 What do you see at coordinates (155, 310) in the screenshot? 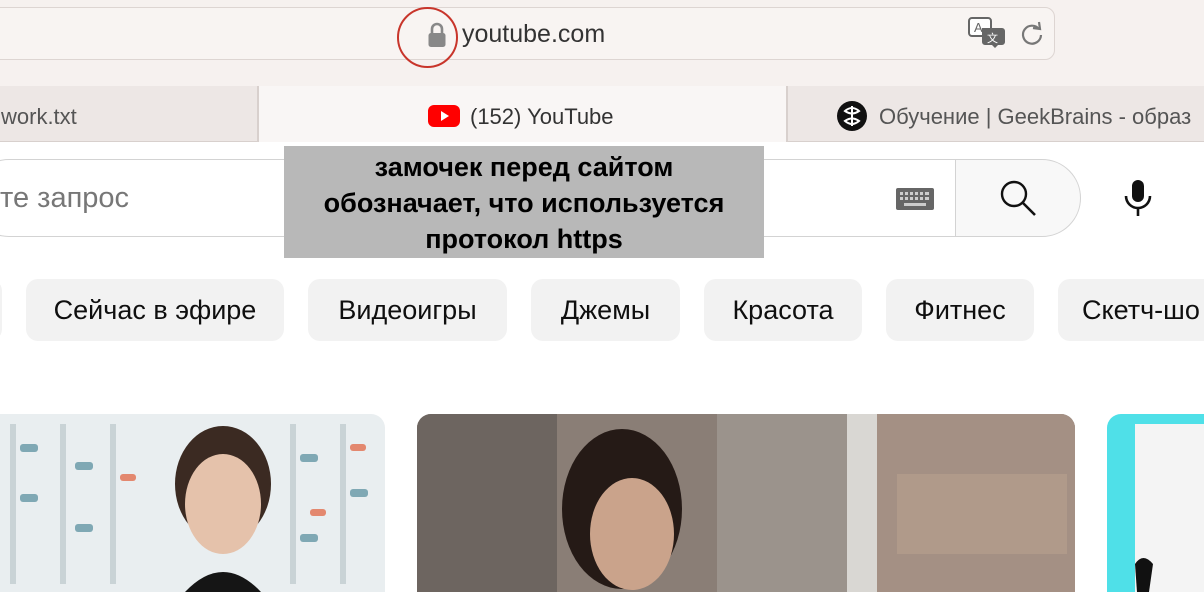
I see `chip-live: Сейчас в эфире` at bounding box center [155, 310].